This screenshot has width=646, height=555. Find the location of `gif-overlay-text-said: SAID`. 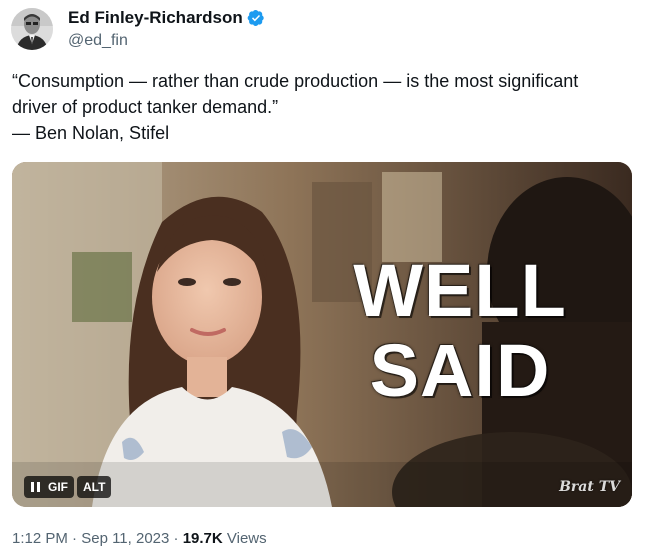

gif-overlay-text-said: SAID is located at coordinates (460, 370).